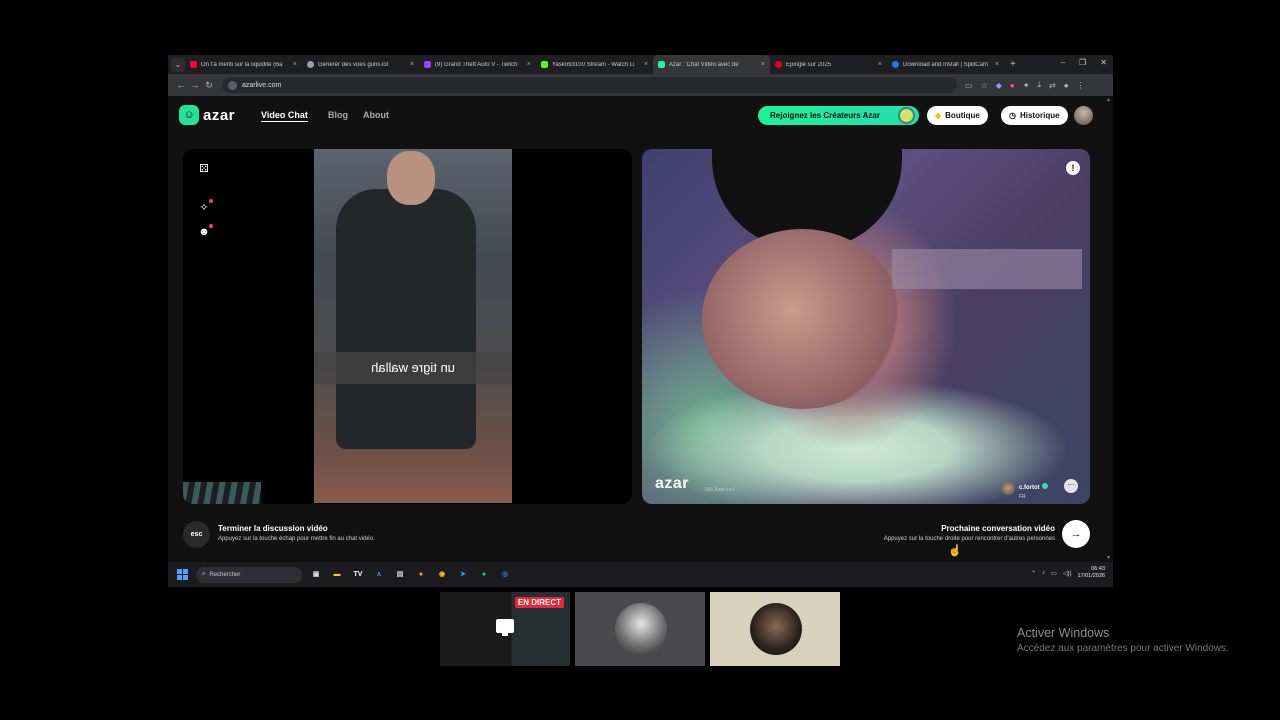  I want to click on browser-tab-active: Azar : Chat Vidéo avec de ×, so click(711, 64).